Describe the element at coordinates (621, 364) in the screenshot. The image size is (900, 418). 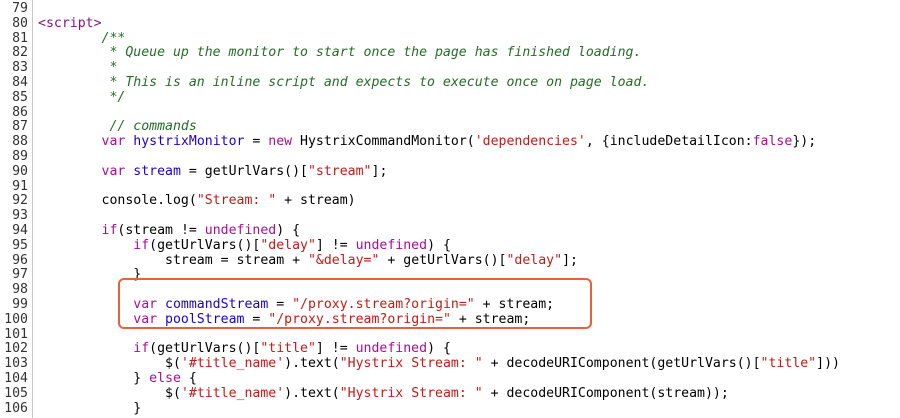
I see `code-token: + decodeURIComponent(getUrlVars()[` at that location.